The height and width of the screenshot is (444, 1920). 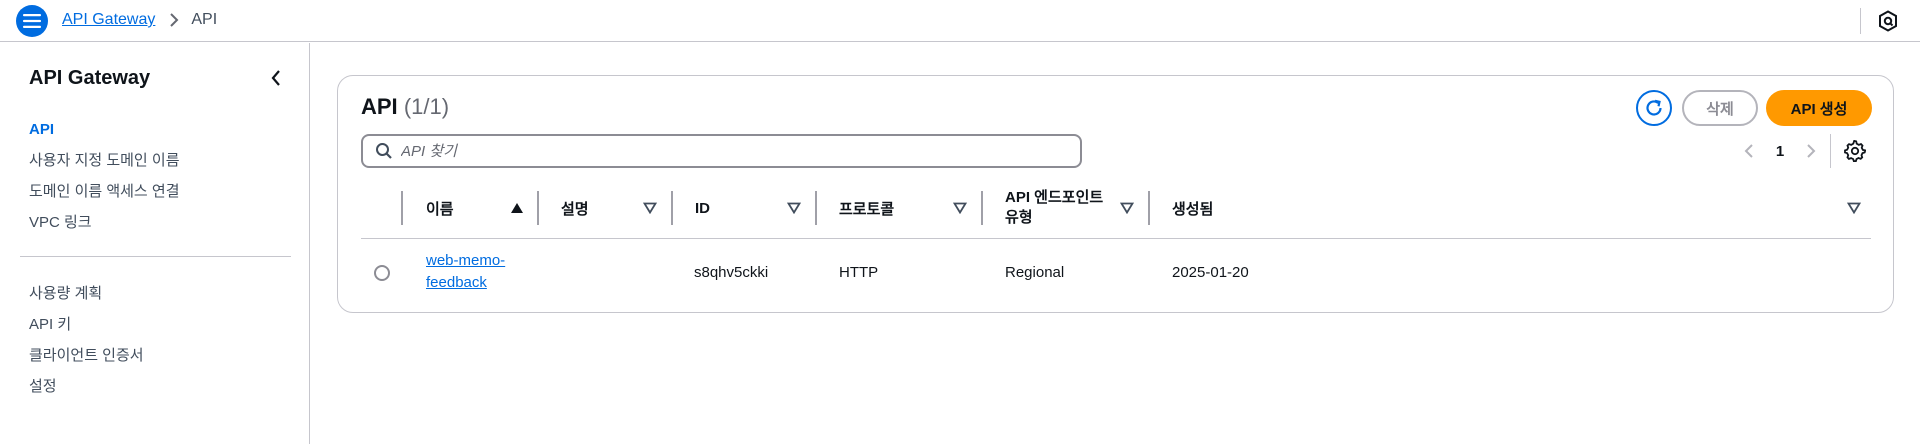 I want to click on sidebar-nav-primary: API 사용자 지정 도메인 이름 도메인 이름 액세스 연결 VPC 링크, so click(x=104, y=176).